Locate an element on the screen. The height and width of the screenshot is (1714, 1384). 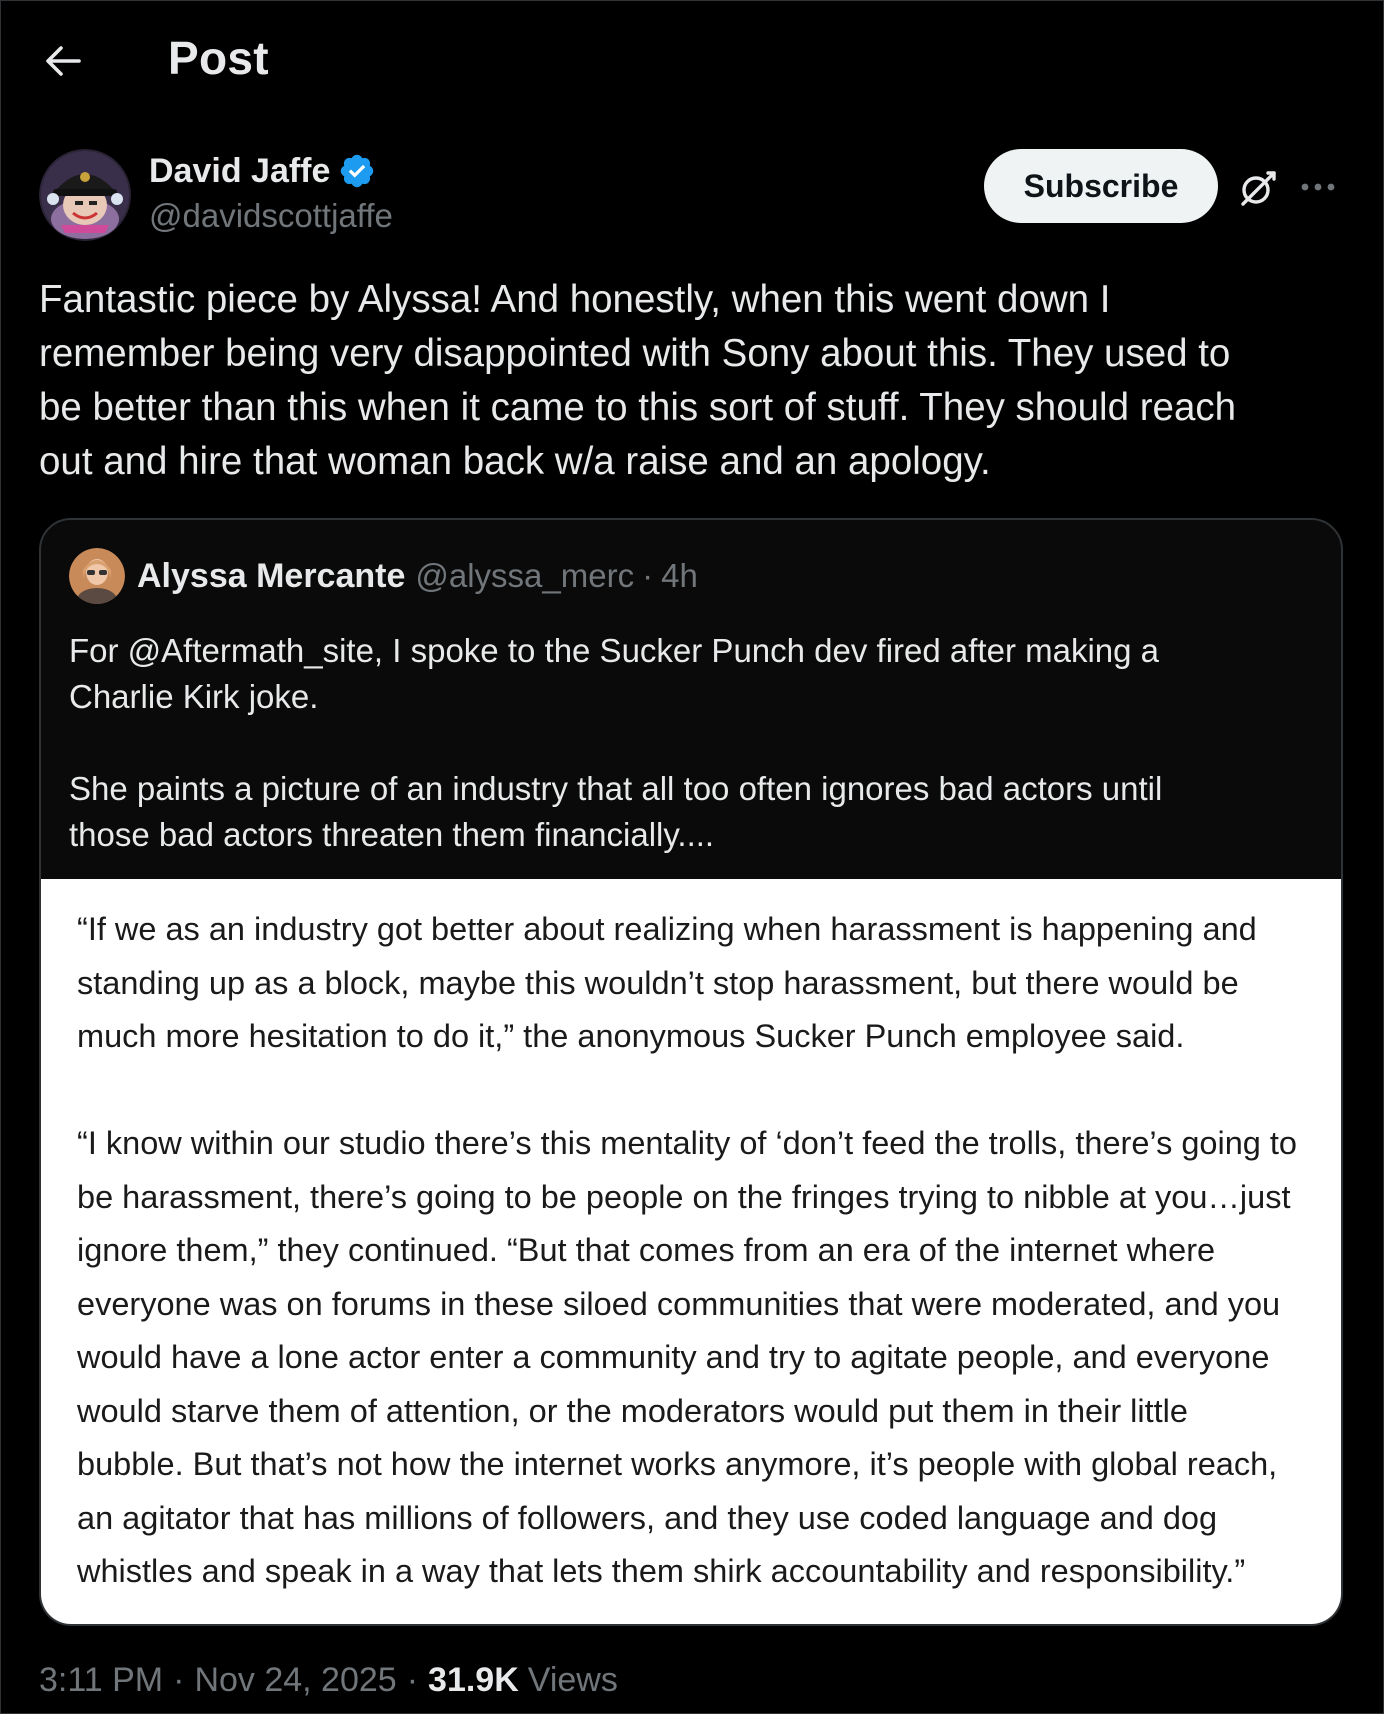
more-dots-icon is located at coordinates (1319, 187).